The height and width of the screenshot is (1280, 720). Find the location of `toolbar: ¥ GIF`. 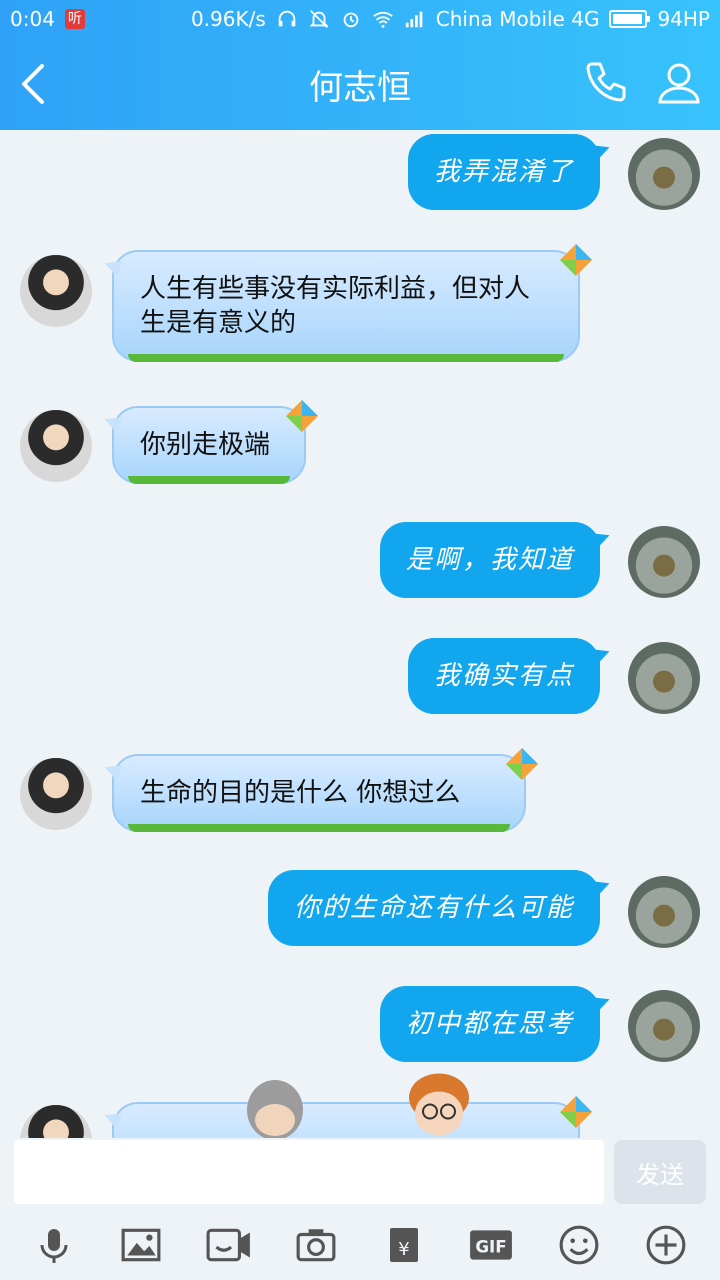

toolbar: ¥ GIF is located at coordinates (360, 1245).